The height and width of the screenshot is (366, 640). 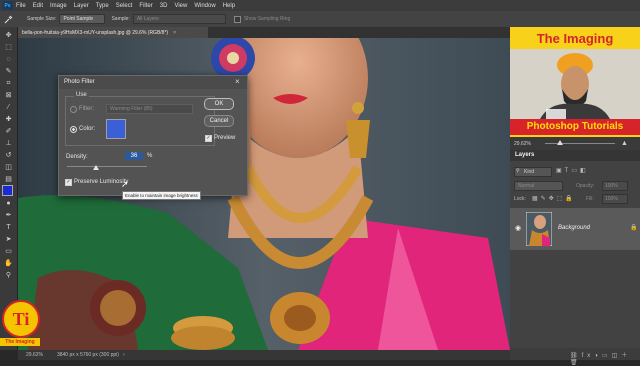 What do you see at coordinates (134, 156) in the screenshot?
I see `density-input: 36` at bounding box center [134, 156].